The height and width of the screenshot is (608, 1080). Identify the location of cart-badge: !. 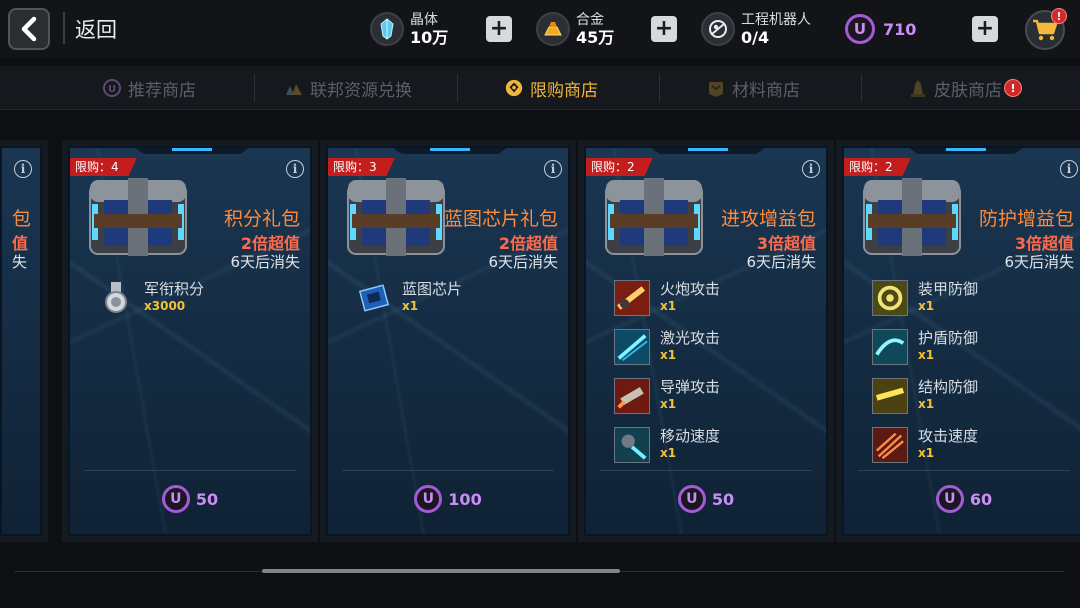
(1059, 16).